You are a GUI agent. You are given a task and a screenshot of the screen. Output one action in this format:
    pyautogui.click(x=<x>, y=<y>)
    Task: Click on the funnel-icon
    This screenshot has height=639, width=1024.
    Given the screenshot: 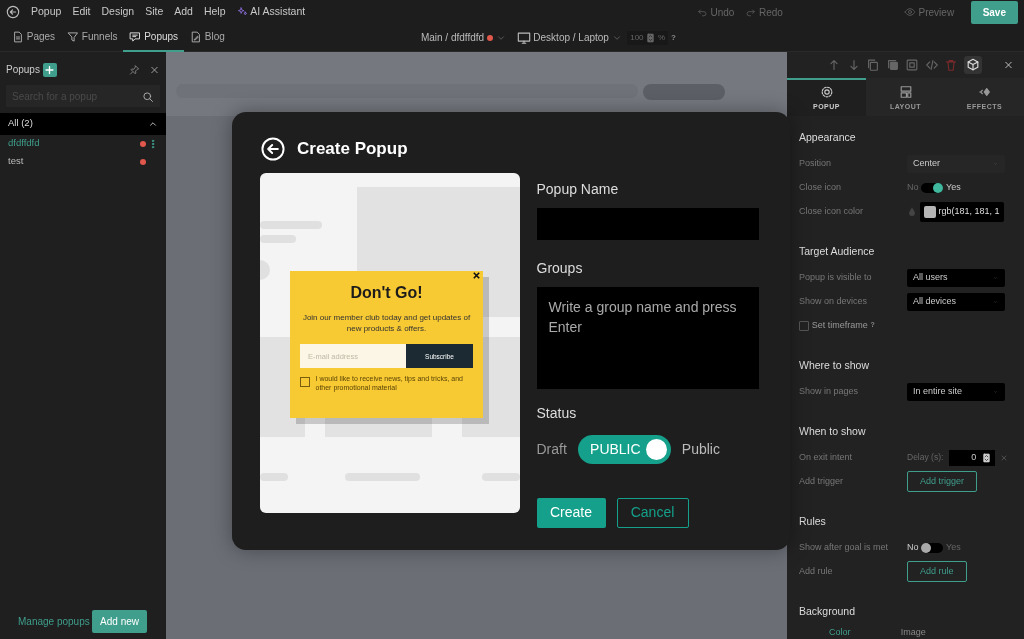 What is the action you would take?
    pyautogui.click(x=73, y=36)
    